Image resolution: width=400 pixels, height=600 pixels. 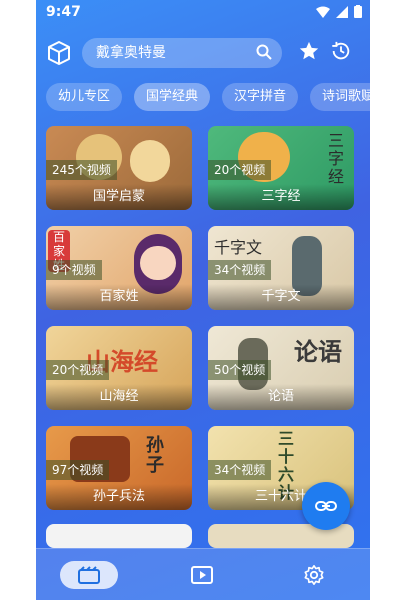 I want to click on video-count: 245个视频, so click(x=81, y=170).